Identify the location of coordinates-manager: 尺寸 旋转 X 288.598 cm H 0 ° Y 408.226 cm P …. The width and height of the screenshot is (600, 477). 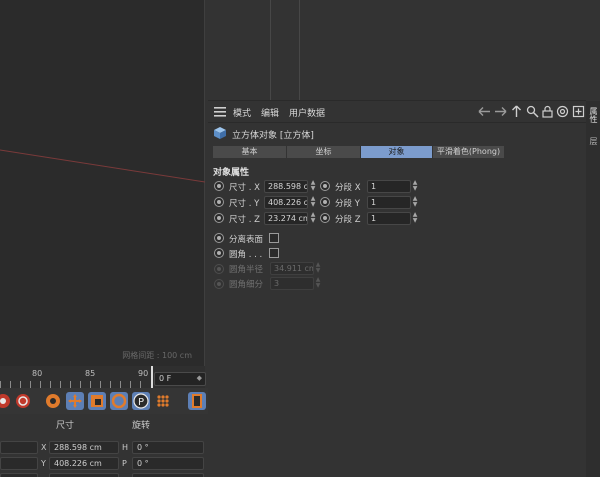
(104, 445).